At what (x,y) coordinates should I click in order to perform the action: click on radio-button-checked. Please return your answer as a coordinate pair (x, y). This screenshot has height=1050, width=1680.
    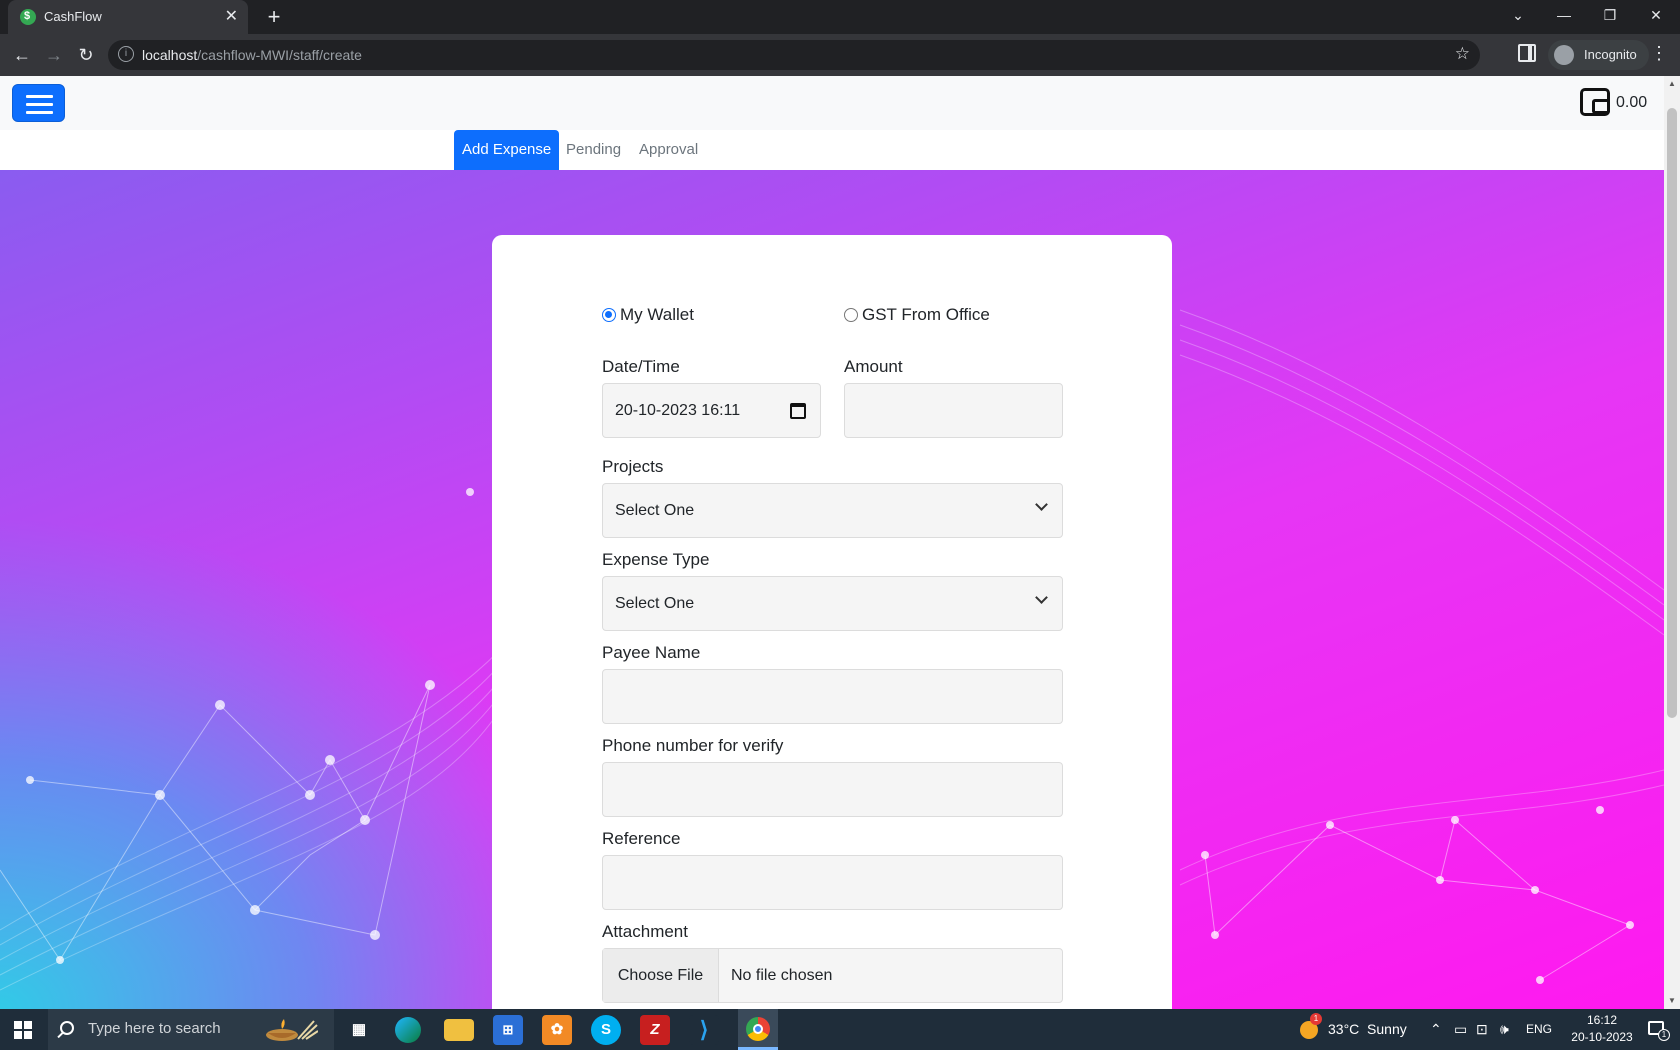
    Looking at the image, I should click on (609, 315).